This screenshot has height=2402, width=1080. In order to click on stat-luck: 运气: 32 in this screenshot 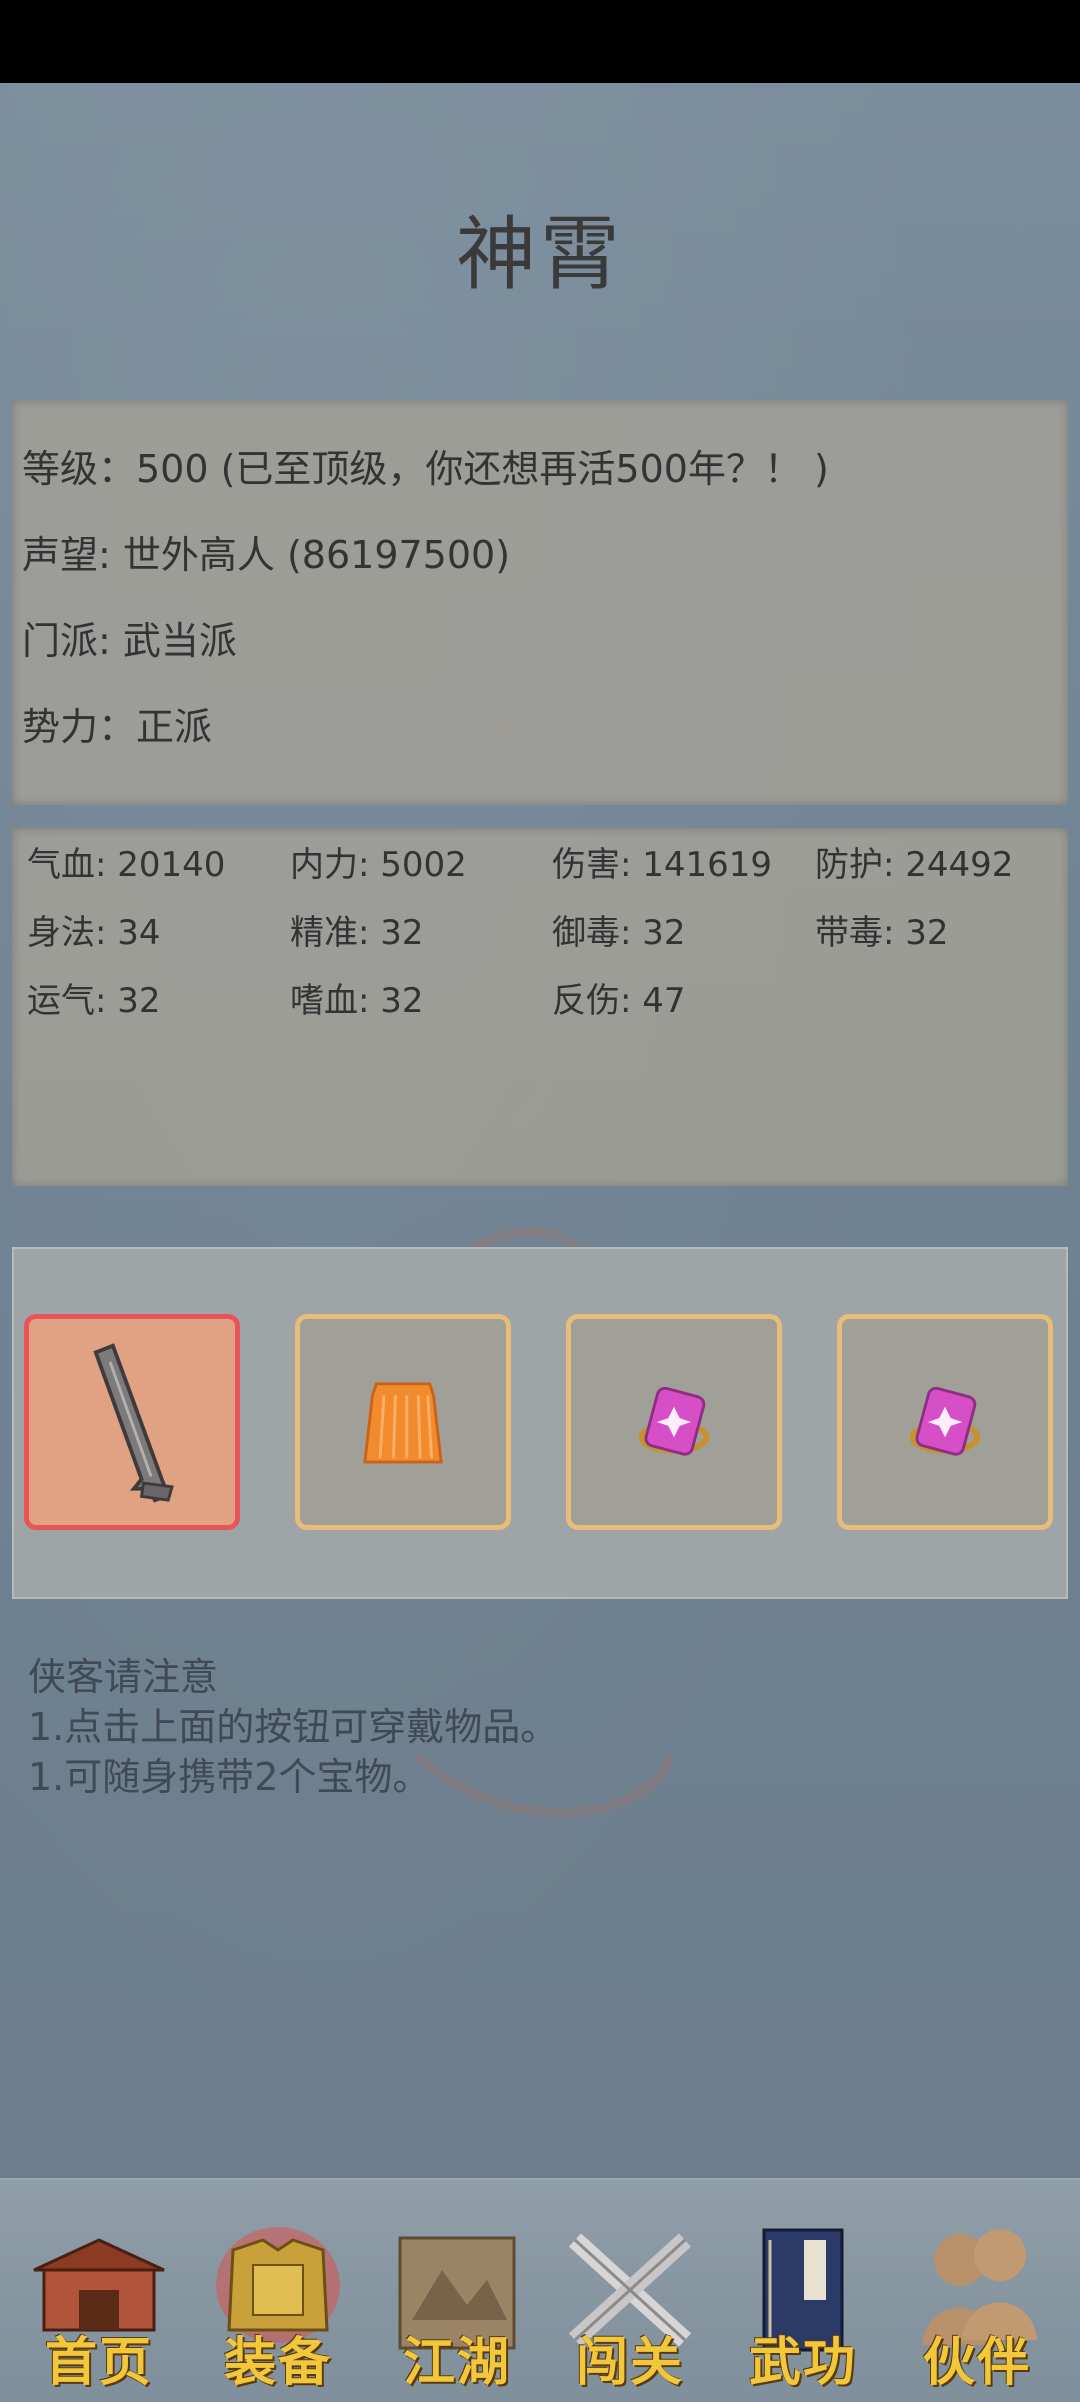, I will do `click(94, 1001)`.